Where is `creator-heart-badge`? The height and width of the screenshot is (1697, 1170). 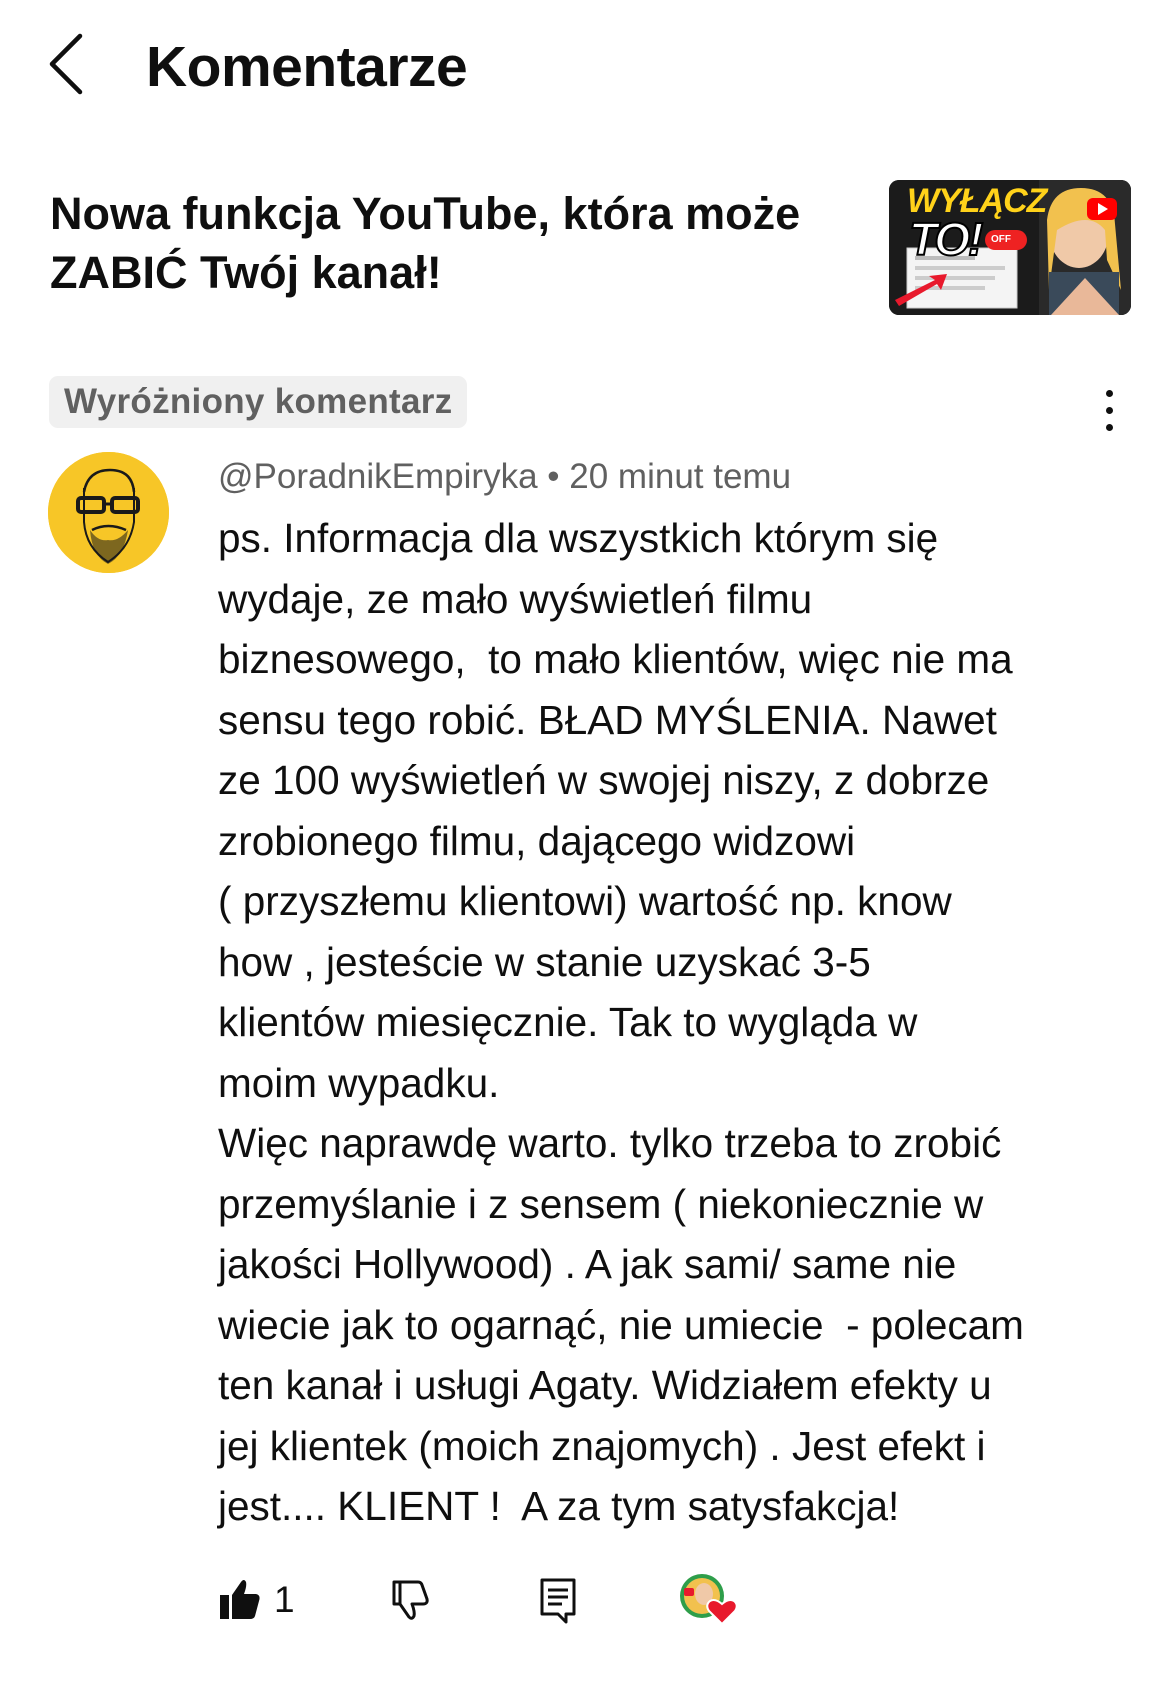 creator-heart-badge is located at coordinates (713, 1600).